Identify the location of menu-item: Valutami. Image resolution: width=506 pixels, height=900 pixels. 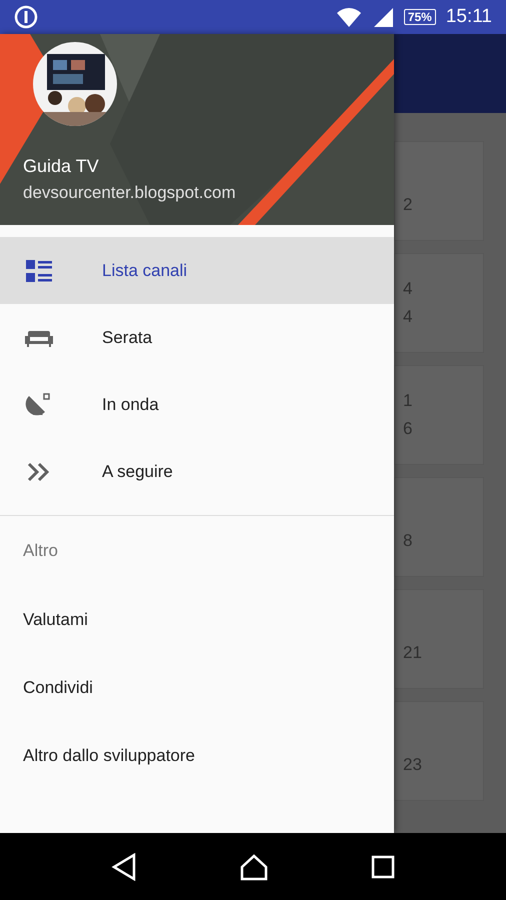
(197, 620).